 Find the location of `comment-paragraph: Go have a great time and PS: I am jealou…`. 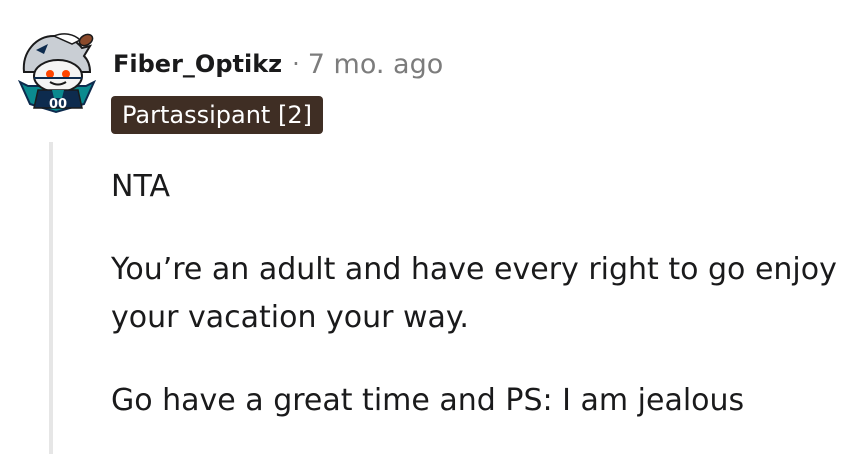

comment-paragraph: Go have a great time and PS: I am jealou… is located at coordinates (428, 400).